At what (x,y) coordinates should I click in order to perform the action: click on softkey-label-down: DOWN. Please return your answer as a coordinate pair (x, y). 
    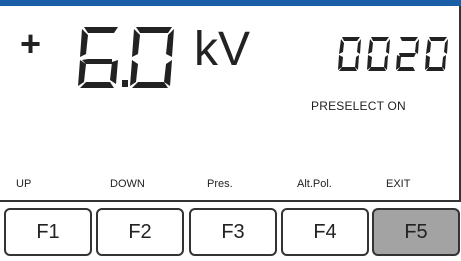
    Looking at the image, I should click on (127, 184).